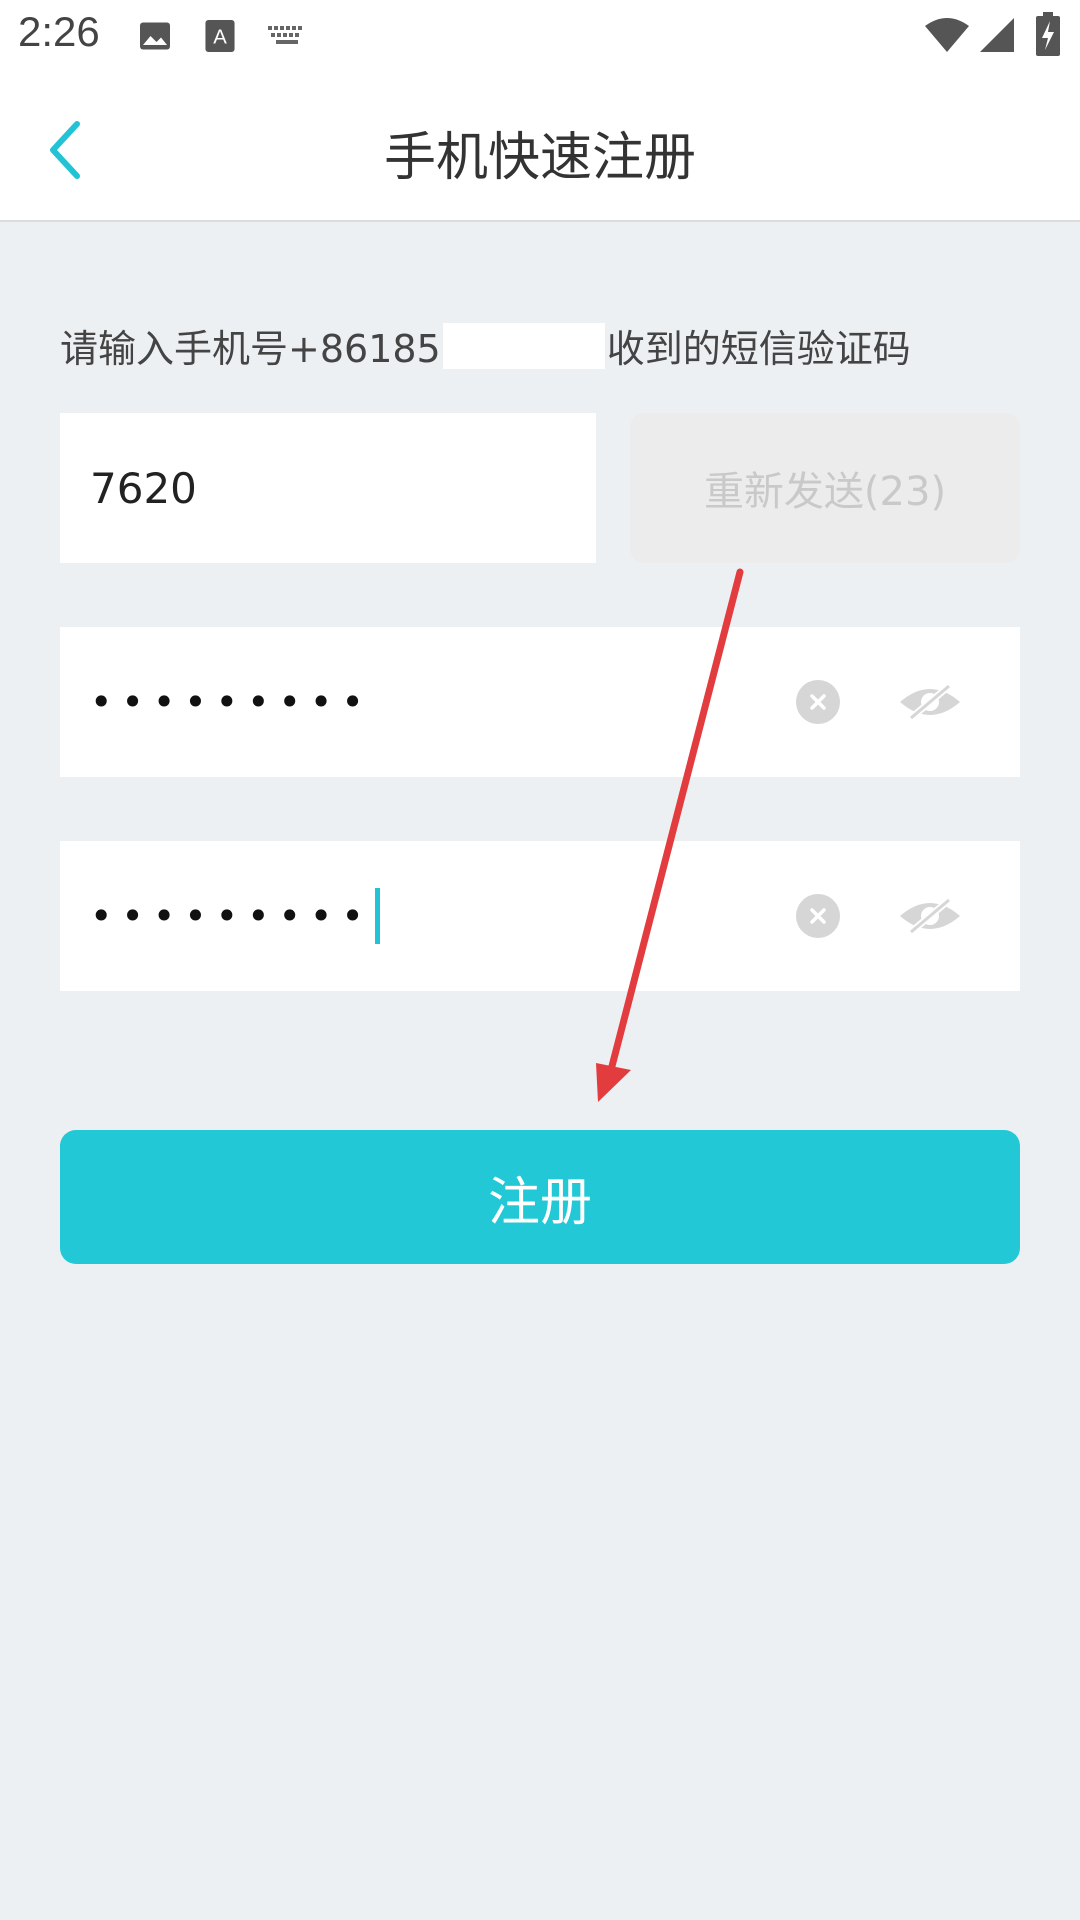 The image size is (1080, 1920). Describe the element at coordinates (250, 349) in the screenshot. I see `sms-prompt-prefix: 请输入手机号+86185` at that location.